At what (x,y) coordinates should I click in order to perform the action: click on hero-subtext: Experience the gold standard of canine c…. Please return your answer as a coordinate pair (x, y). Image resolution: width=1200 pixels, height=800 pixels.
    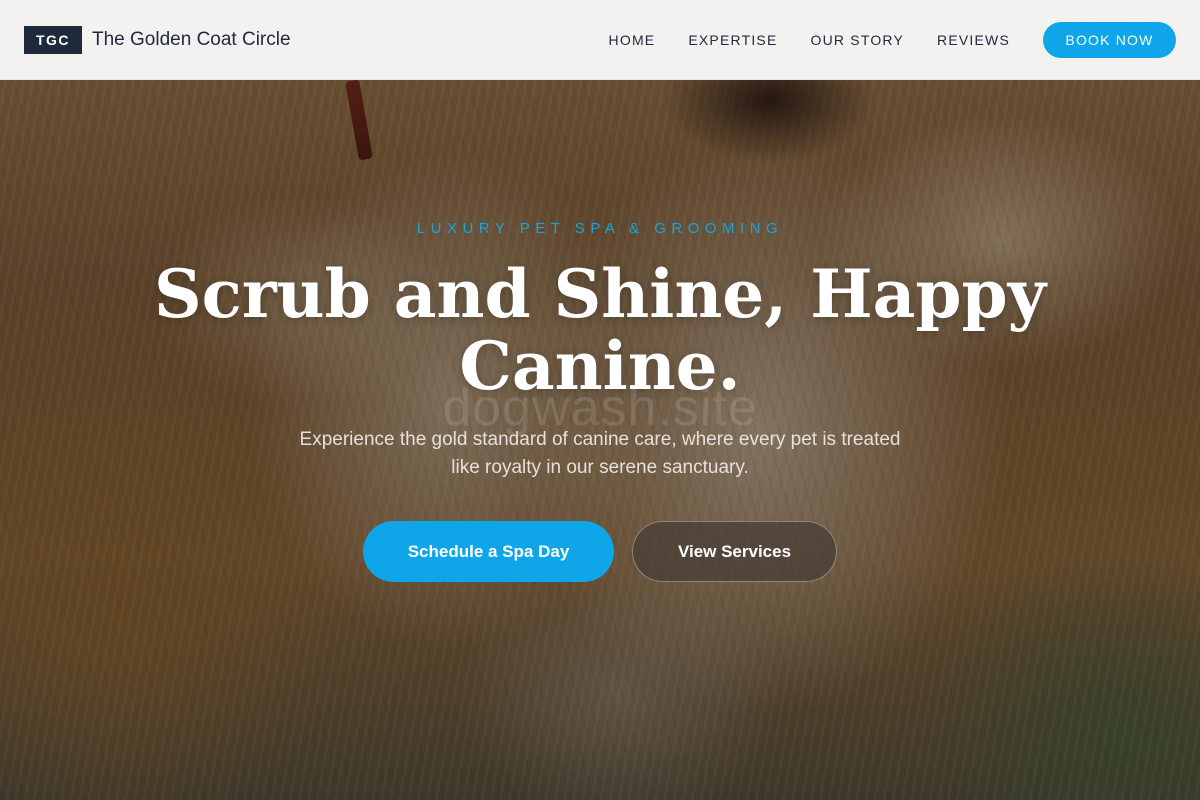
    Looking at the image, I should click on (600, 454).